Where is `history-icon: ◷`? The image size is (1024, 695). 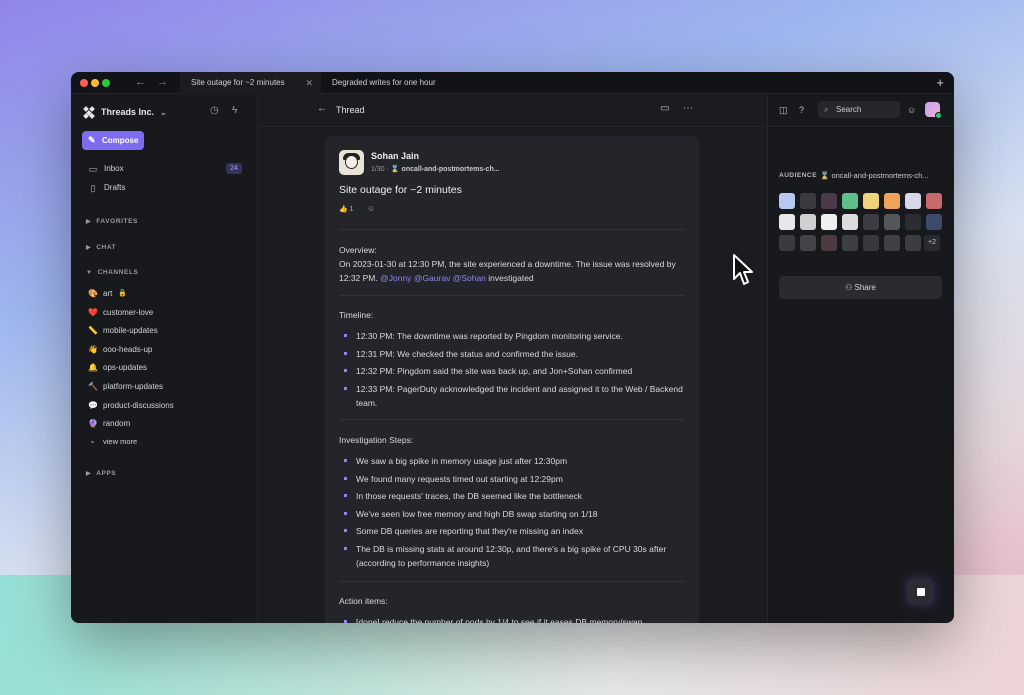
history-icon: ◷ is located at coordinates (214, 110).